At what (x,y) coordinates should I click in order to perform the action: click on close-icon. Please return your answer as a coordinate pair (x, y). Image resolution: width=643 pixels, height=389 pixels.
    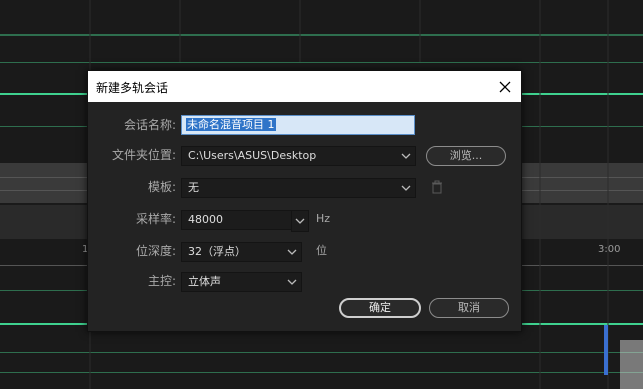
    Looking at the image, I should click on (505, 87).